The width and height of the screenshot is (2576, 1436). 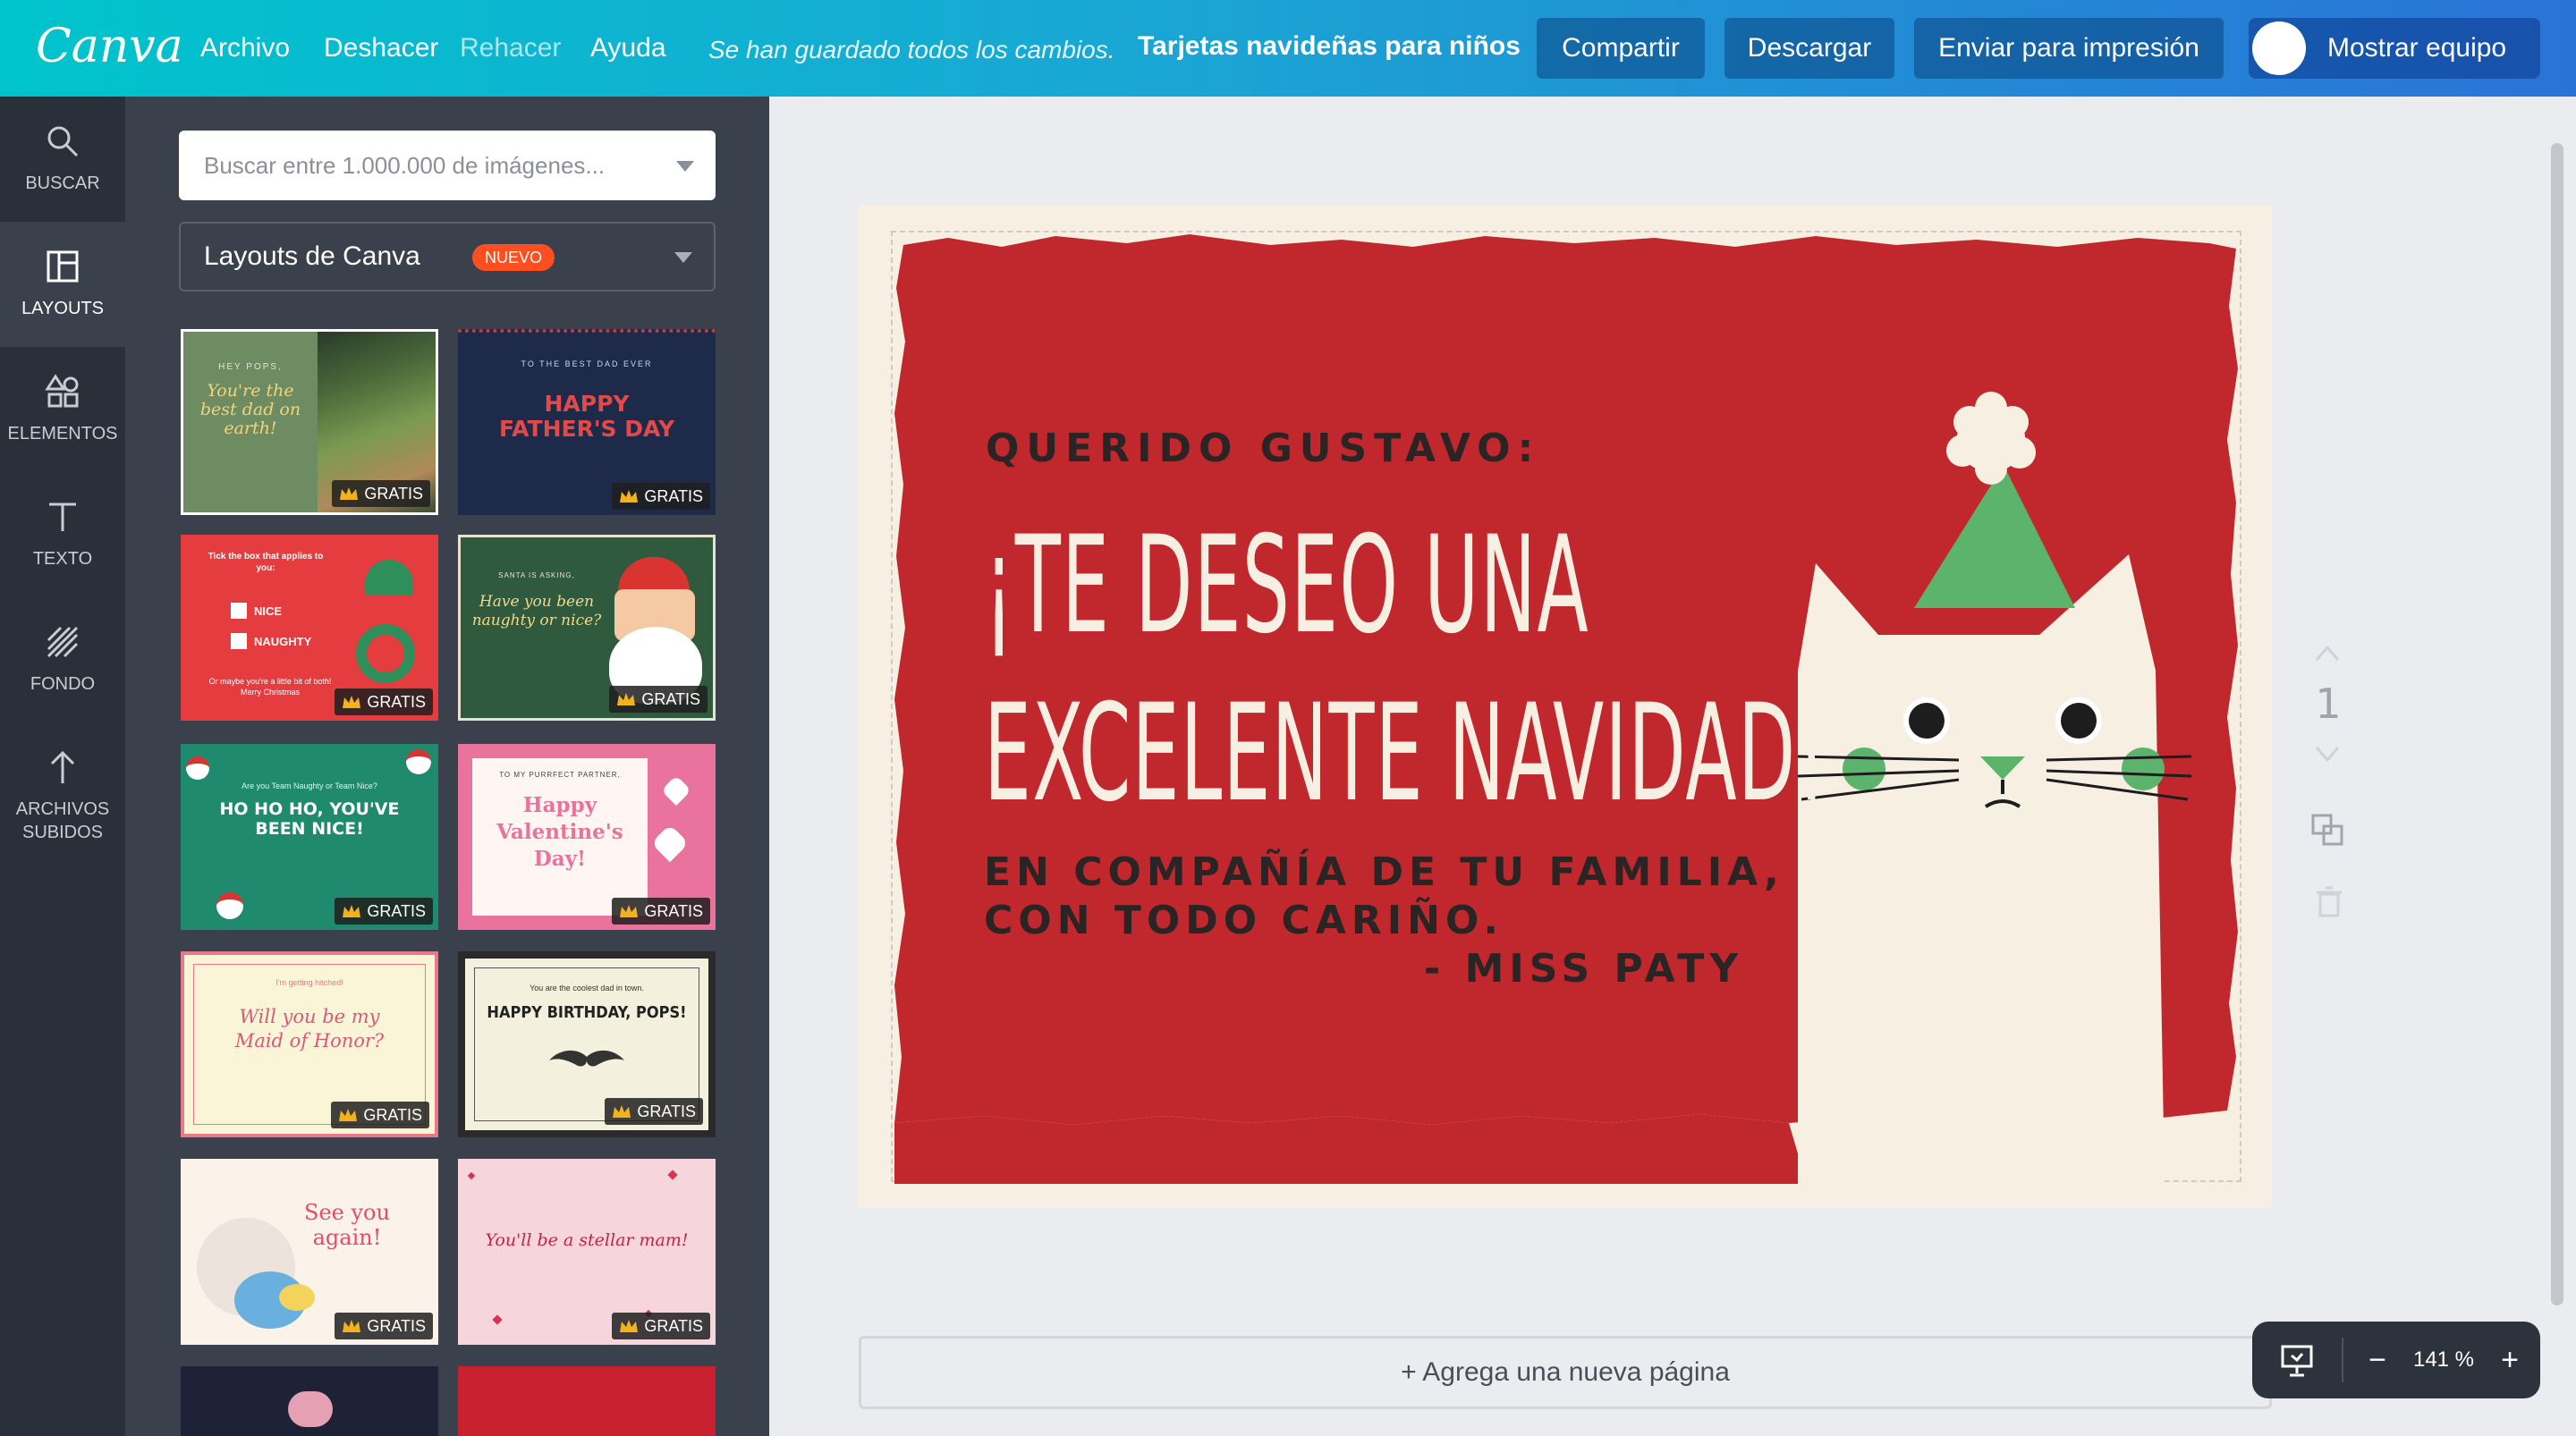 What do you see at coordinates (63, 642) in the screenshot?
I see `background-icon` at bounding box center [63, 642].